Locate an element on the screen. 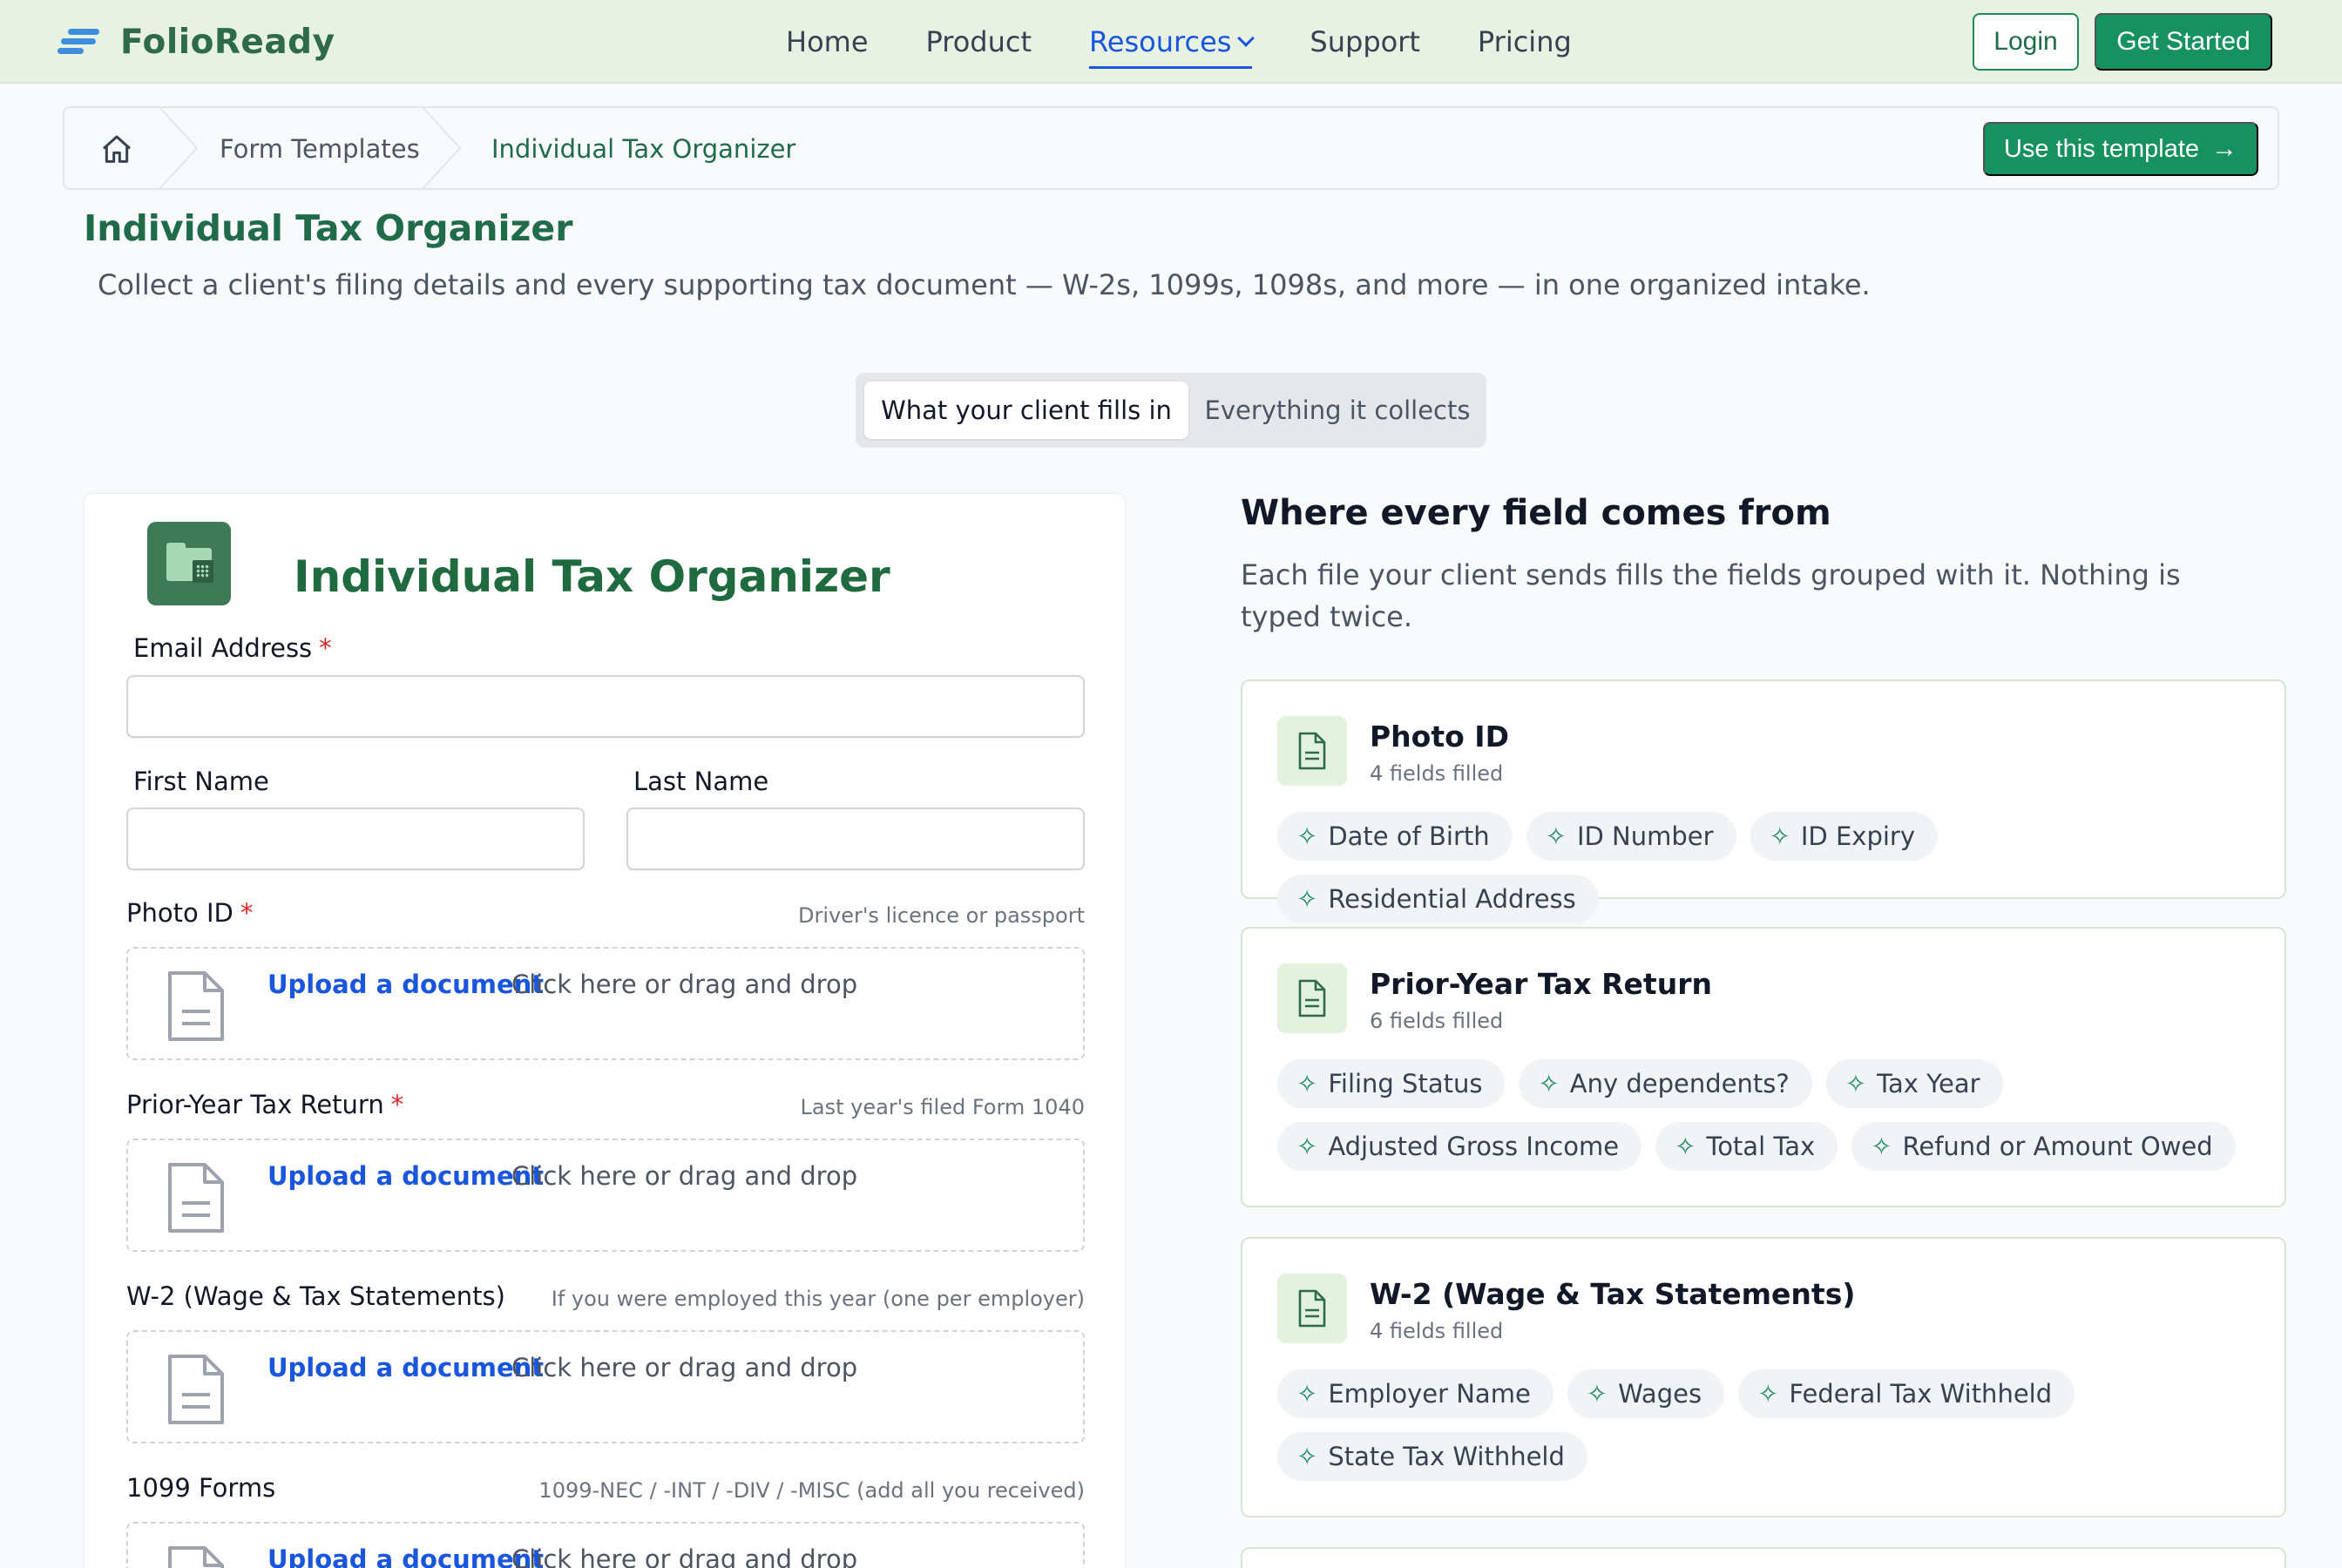 The width and height of the screenshot is (2342, 1568). brand-name: FolioReady is located at coordinates (227, 42).